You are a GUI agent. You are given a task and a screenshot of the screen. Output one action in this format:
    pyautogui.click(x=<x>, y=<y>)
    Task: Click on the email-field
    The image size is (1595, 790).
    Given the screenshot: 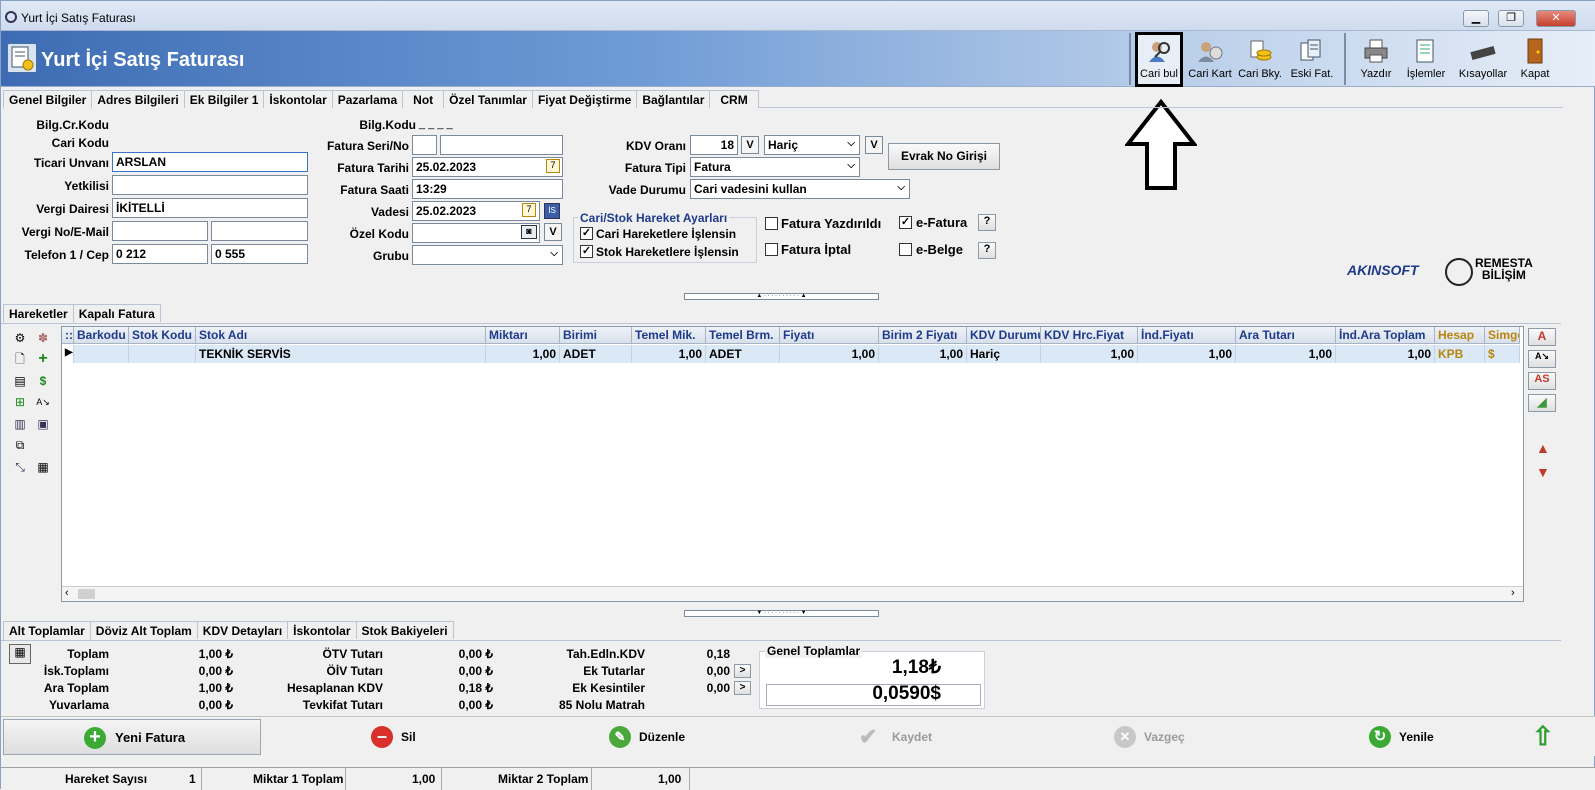 What is the action you would take?
    pyautogui.click(x=259, y=231)
    